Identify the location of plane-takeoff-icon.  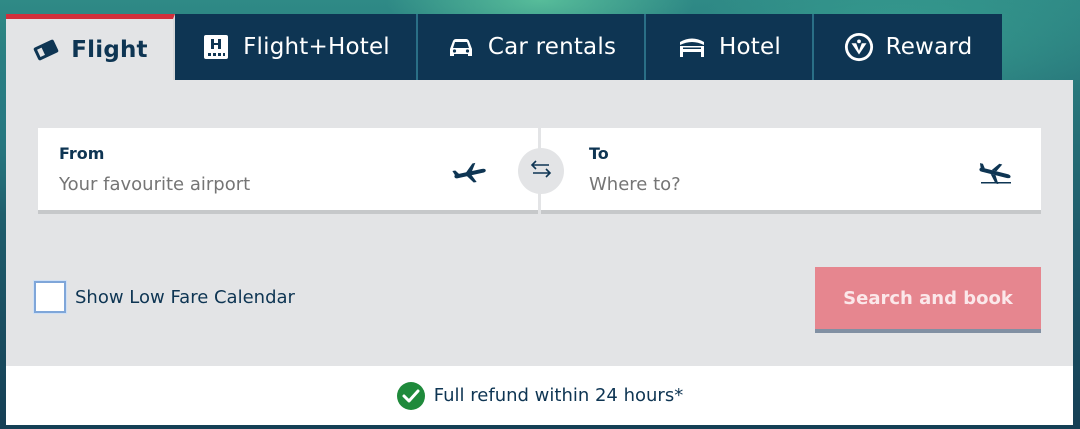
(470, 173).